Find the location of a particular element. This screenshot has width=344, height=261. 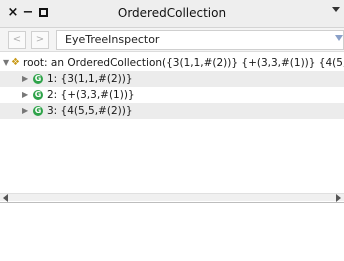

tree-row-label: 2: {+(3,3,#(1))} is located at coordinates (91, 95).